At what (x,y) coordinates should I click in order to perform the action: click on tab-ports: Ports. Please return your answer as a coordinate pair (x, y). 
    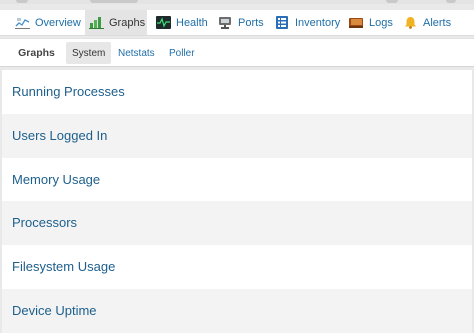
    Looking at the image, I should click on (240, 22).